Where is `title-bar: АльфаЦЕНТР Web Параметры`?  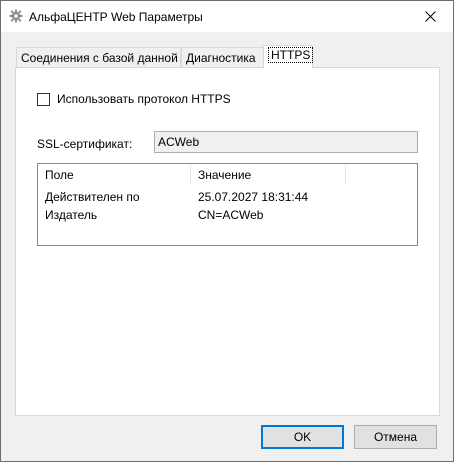 title-bar: АльфаЦЕНТР Web Параметры is located at coordinates (227, 16).